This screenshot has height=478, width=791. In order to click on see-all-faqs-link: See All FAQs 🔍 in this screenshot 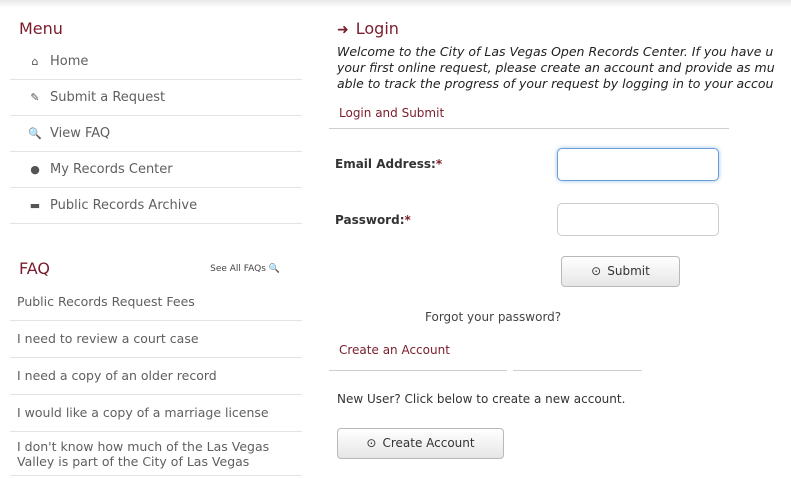, I will do `click(245, 269)`.